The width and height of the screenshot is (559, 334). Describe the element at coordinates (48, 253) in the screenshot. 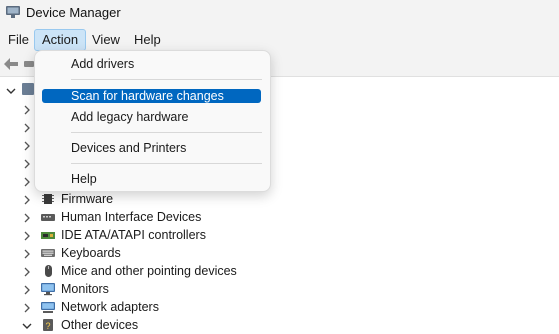

I see `keyboard-icon` at that location.